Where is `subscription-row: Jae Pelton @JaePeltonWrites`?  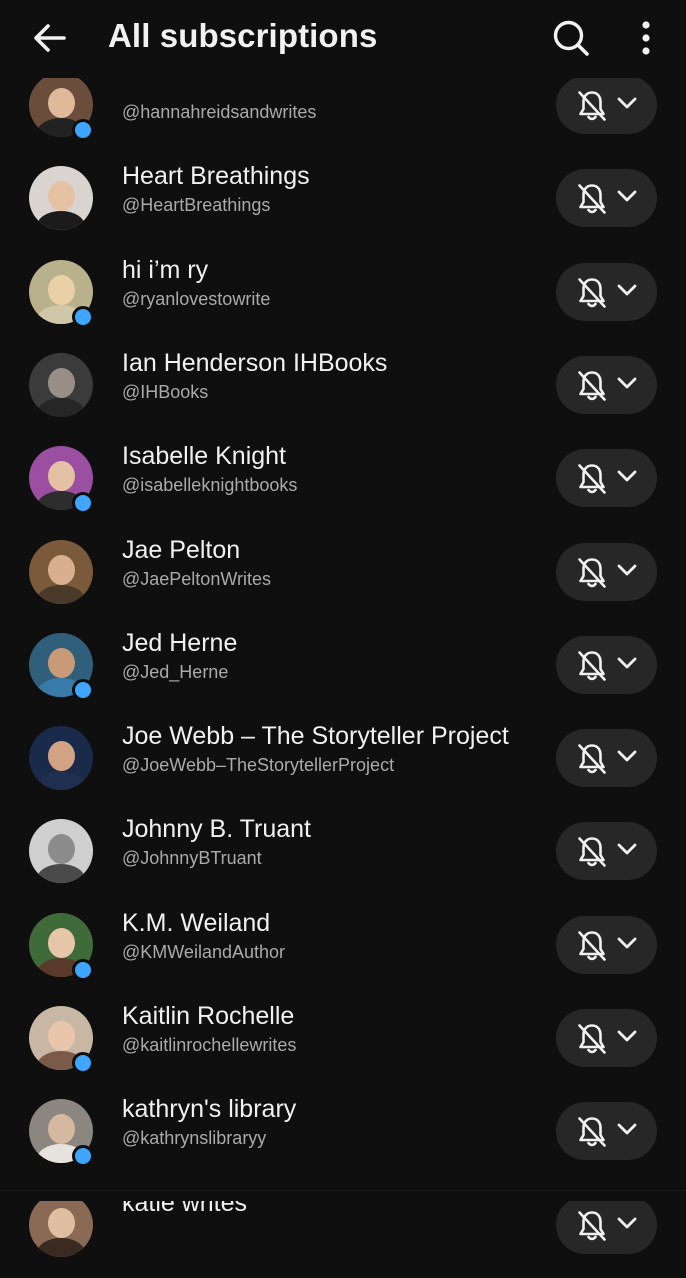
subscription-row: Jae Pelton @JaePeltonWrites is located at coordinates (343, 578).